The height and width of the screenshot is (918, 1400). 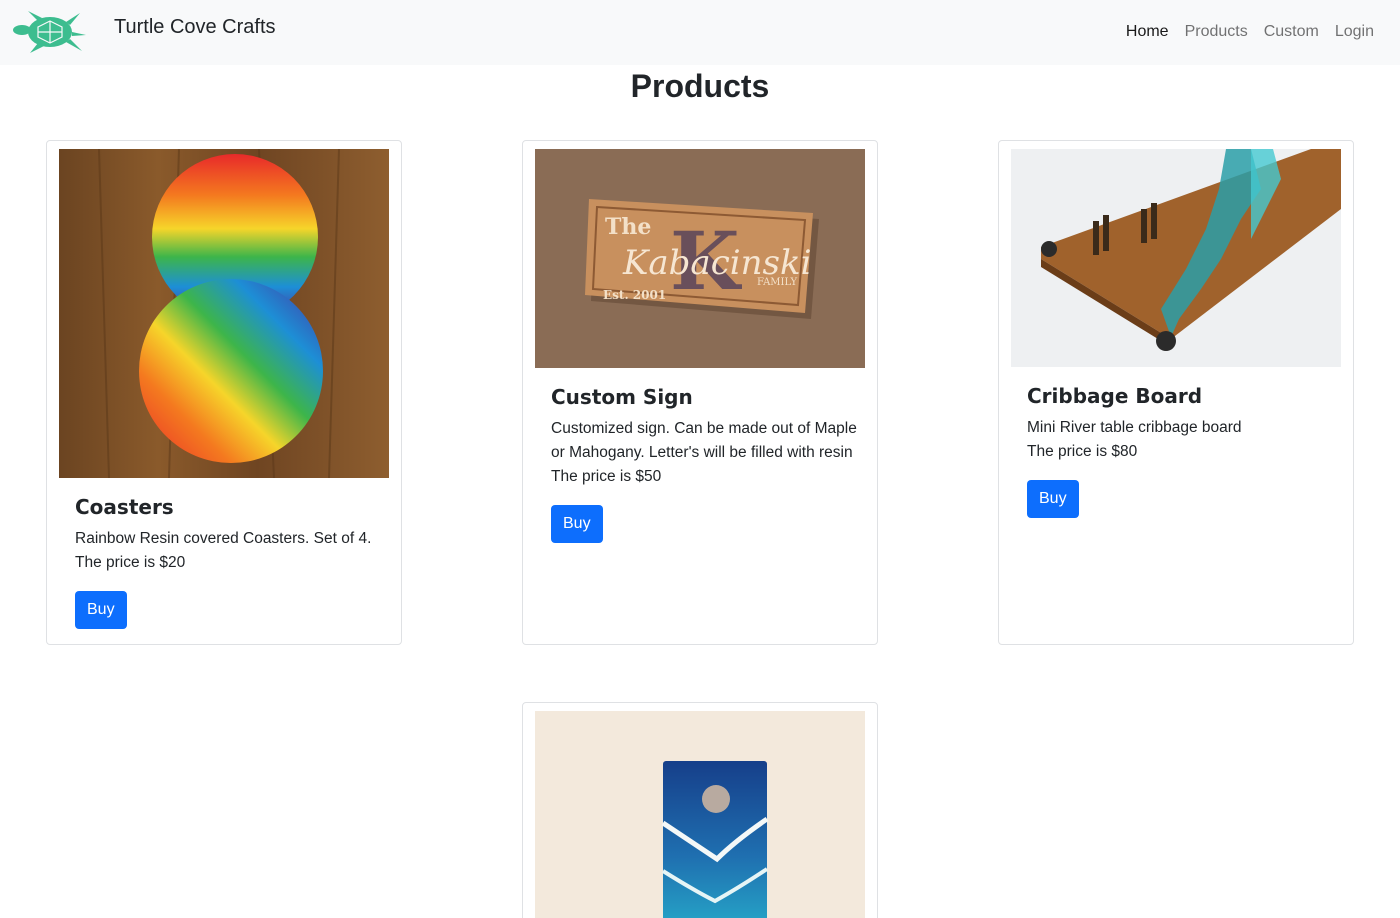 What do you see at coordinates (628, 227) in the screenshot?
I see `sign-the: The` at bounding box center [628, 227].